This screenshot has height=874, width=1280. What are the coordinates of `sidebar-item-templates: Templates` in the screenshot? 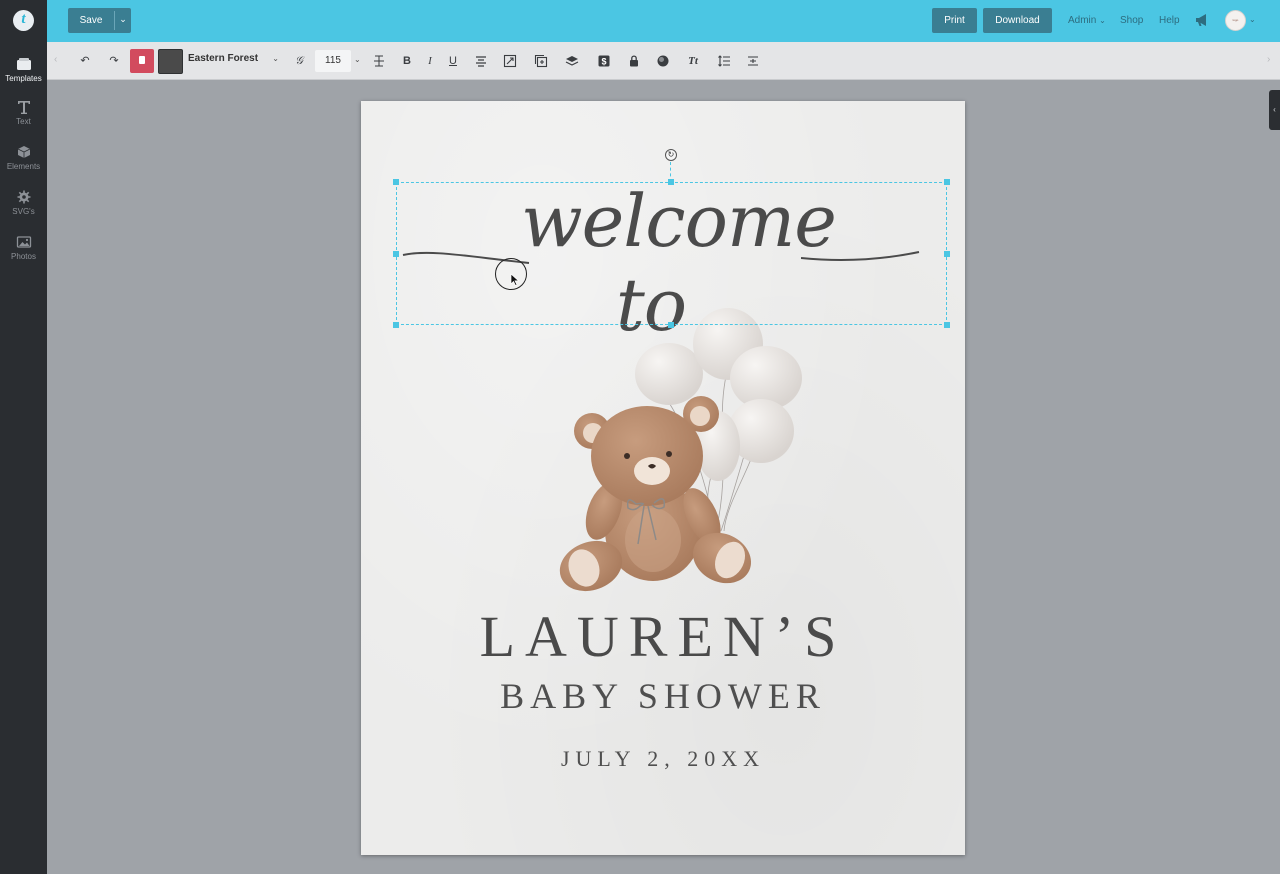 It's located at (23, 70).